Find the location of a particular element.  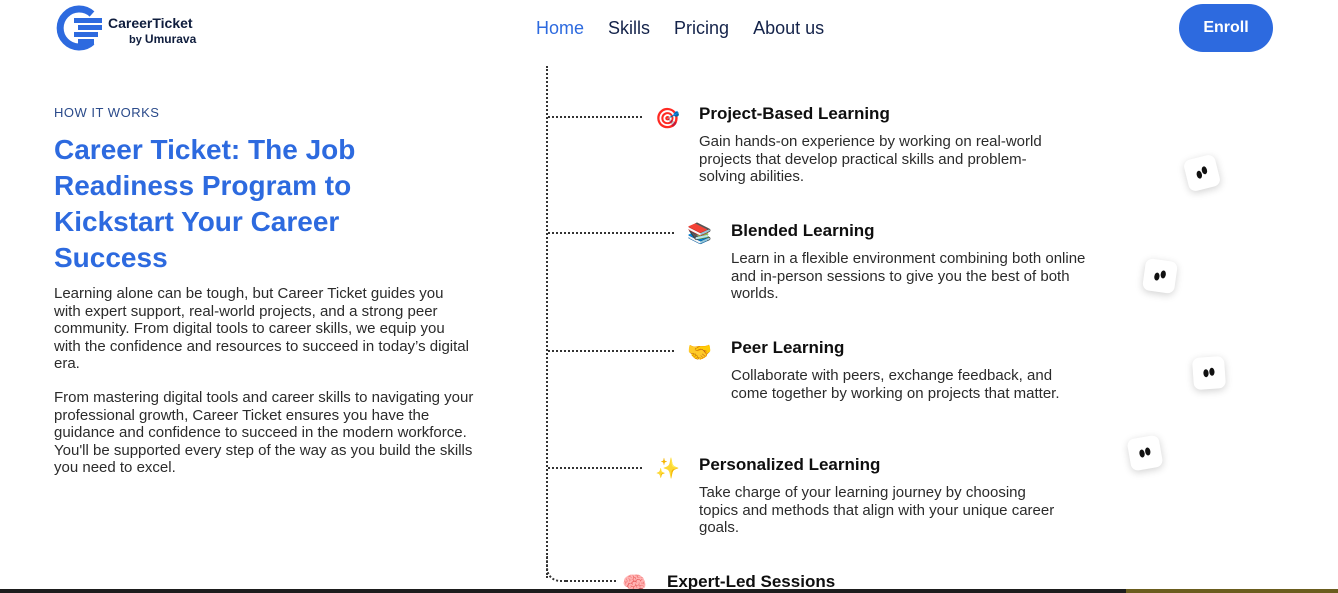

main-nav: Home Skills Pricing About us is located at coordinates (680, 28).